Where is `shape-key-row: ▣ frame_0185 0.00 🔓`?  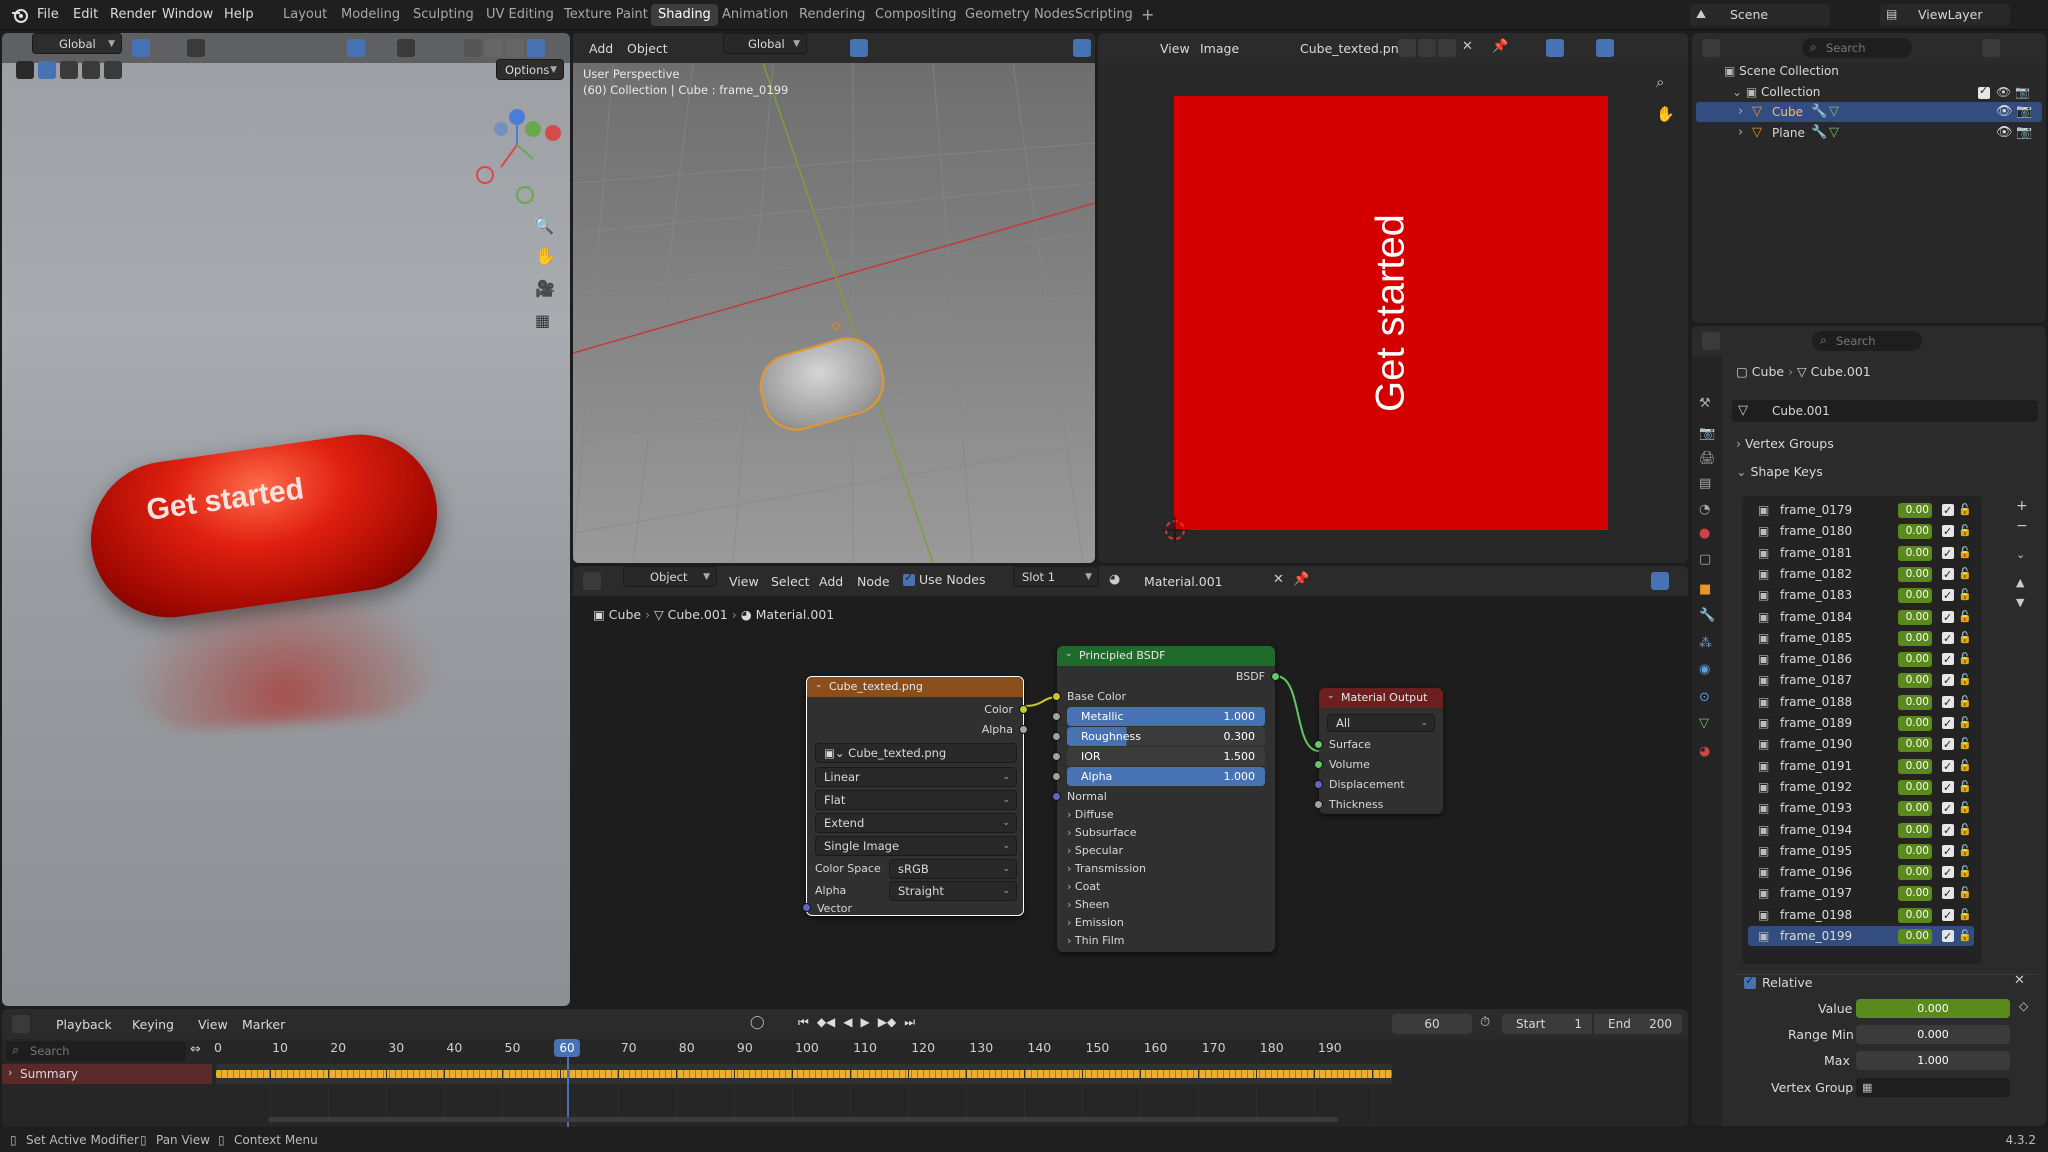
shape-key-row: ▣ frame_0185 0.00 🔓 is located at coordinates (1861, 638).